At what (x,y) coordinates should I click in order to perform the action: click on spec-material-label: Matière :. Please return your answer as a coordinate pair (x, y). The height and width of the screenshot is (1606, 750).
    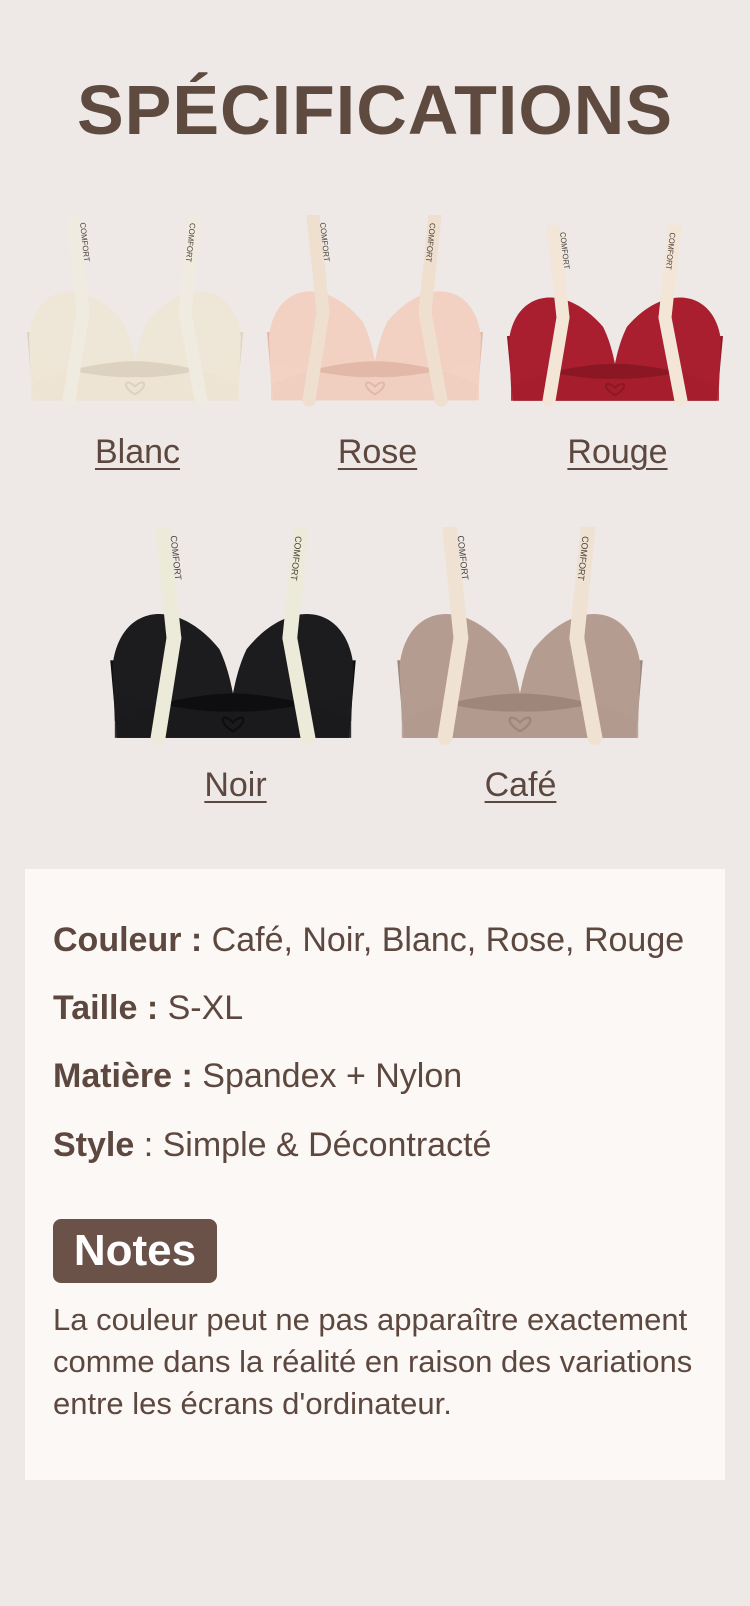
    Looking at the image, I should click on (123, 1076).